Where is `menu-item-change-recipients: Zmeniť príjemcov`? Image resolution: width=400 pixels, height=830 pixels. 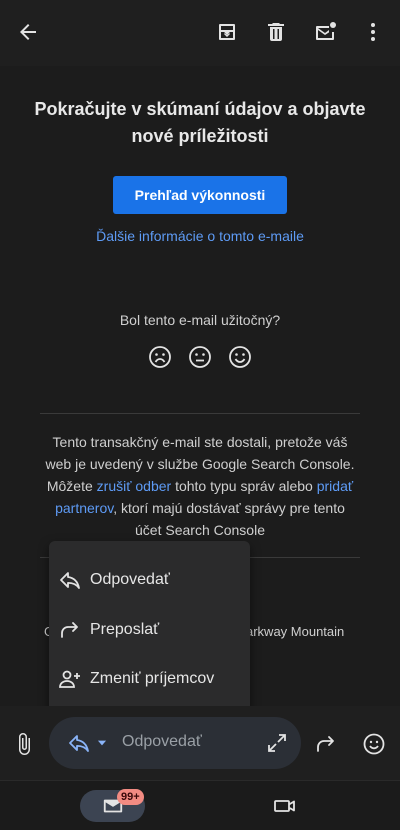
menu-item-change-recipients: Zmeniť príjemcov is located at coordinates (149, 679).